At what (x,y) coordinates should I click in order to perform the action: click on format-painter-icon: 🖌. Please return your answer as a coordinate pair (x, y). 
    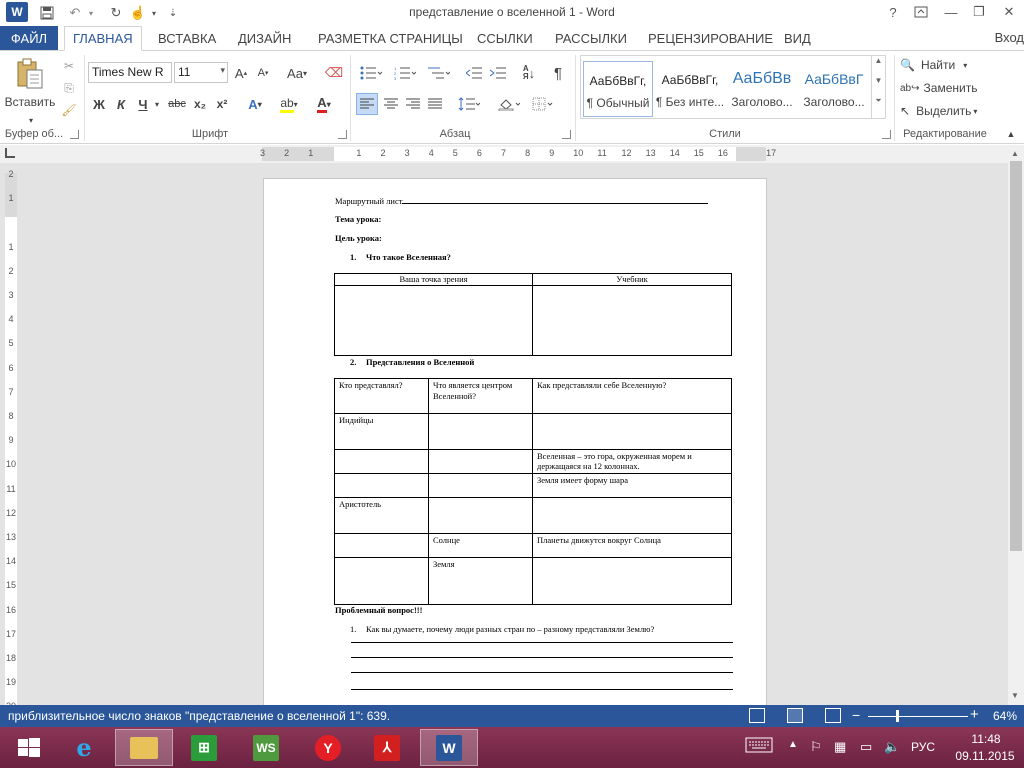
    Looking at the image, I should click on (69, 110).